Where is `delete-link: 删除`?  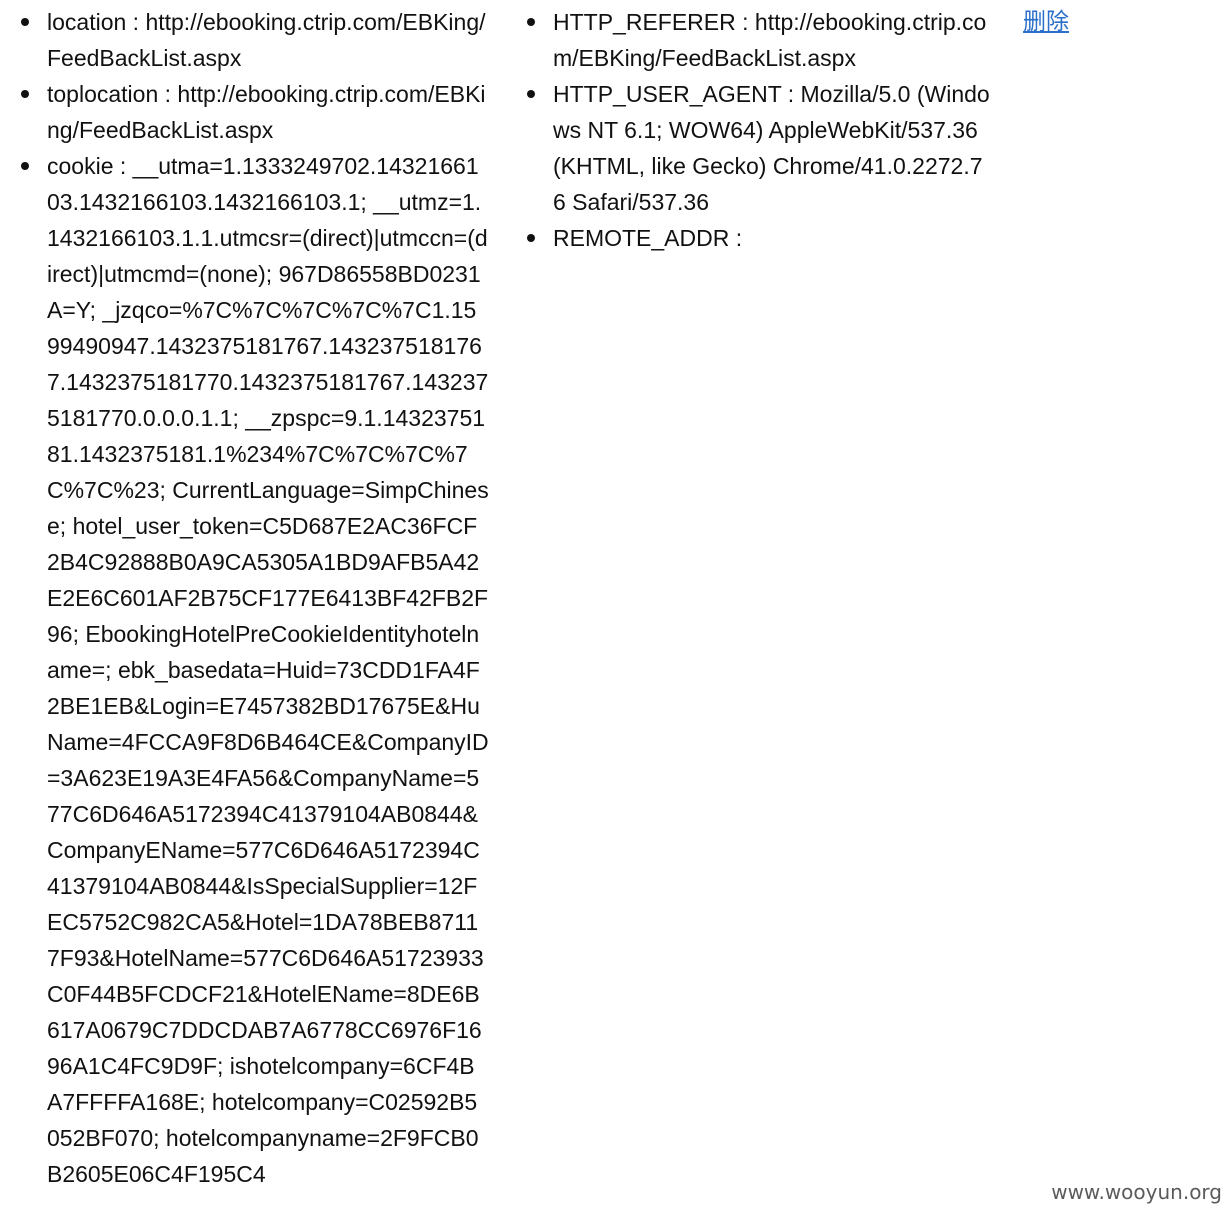 delete-link: 删除 is located at coordinates (1046, 22).